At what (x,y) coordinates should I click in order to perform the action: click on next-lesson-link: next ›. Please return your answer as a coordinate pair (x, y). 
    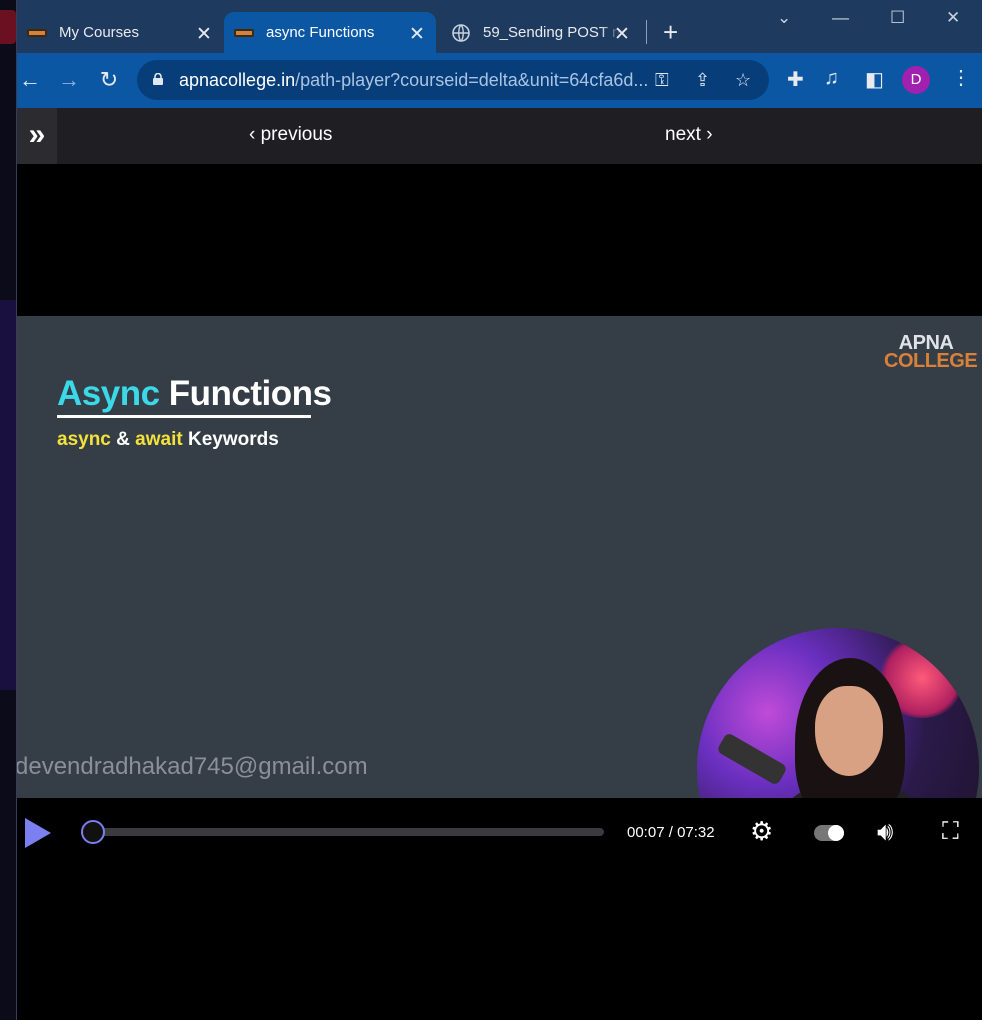
    Looking at the image, I should click on (689, 135).